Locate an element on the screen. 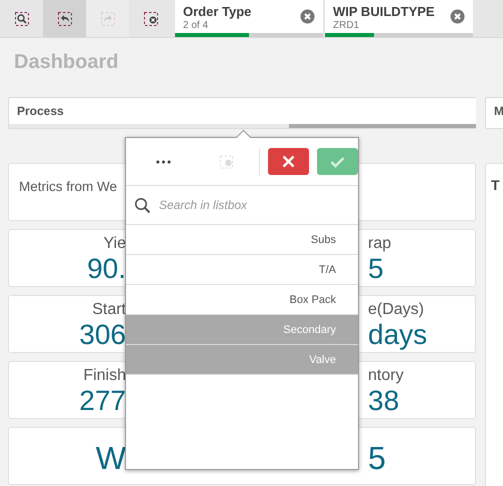 This screenshot has width=503, height=486. selection-search-icon is located at coordinates (22, 18).